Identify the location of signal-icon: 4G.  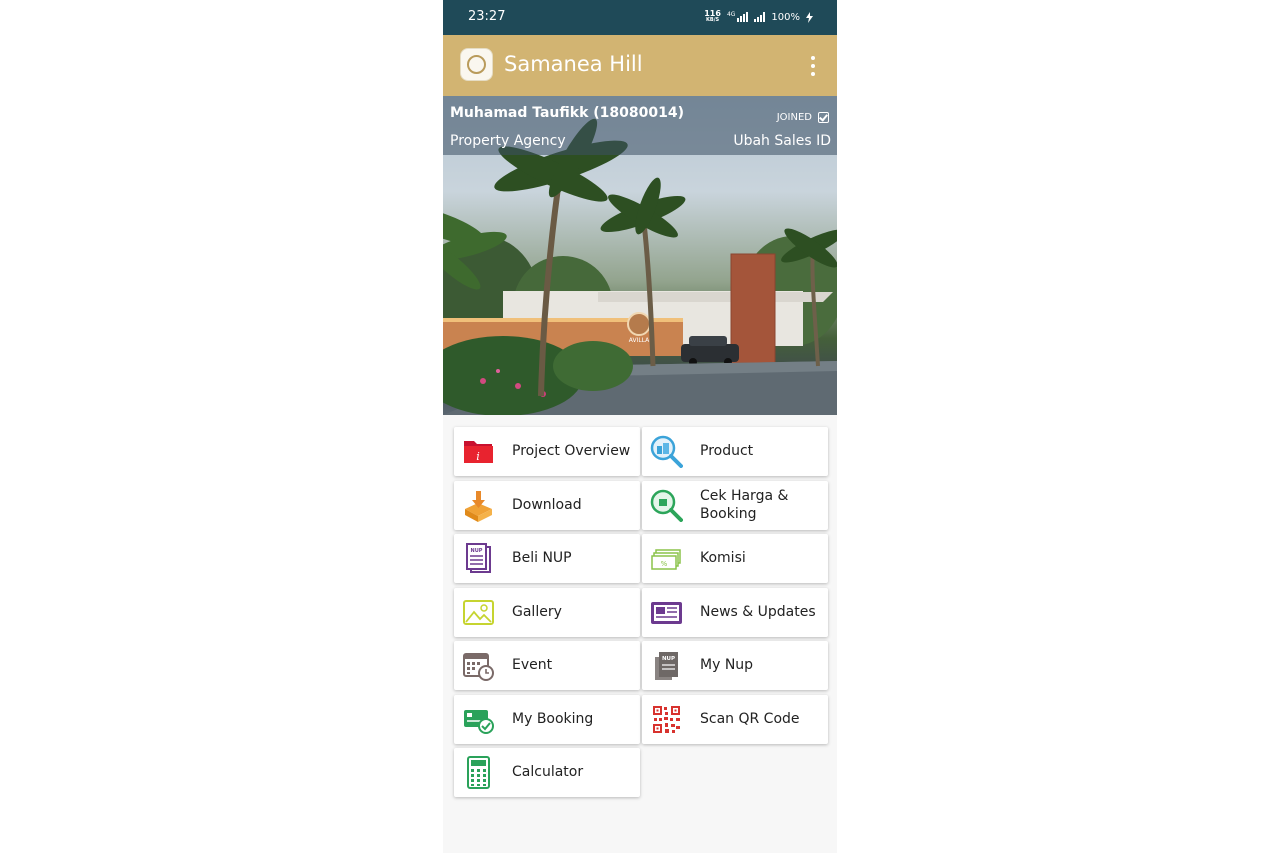
(738, 17).